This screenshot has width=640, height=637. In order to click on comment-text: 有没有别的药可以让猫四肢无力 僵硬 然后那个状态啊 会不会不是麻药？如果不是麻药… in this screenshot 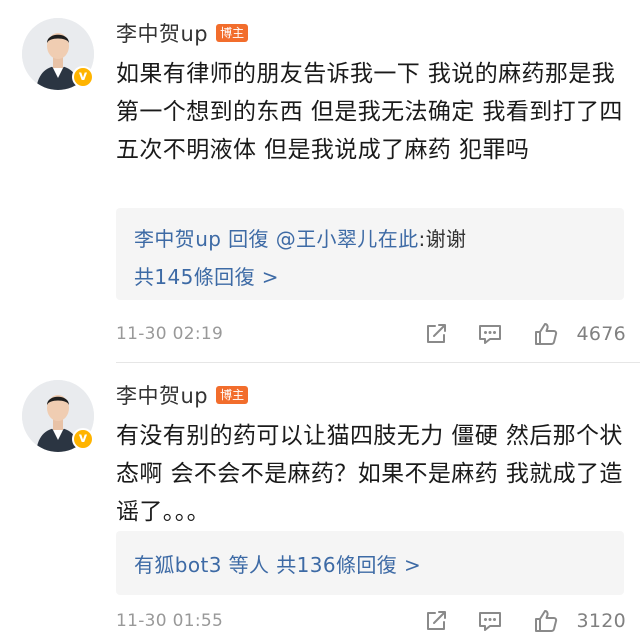, I will do `click(369, 474)`.